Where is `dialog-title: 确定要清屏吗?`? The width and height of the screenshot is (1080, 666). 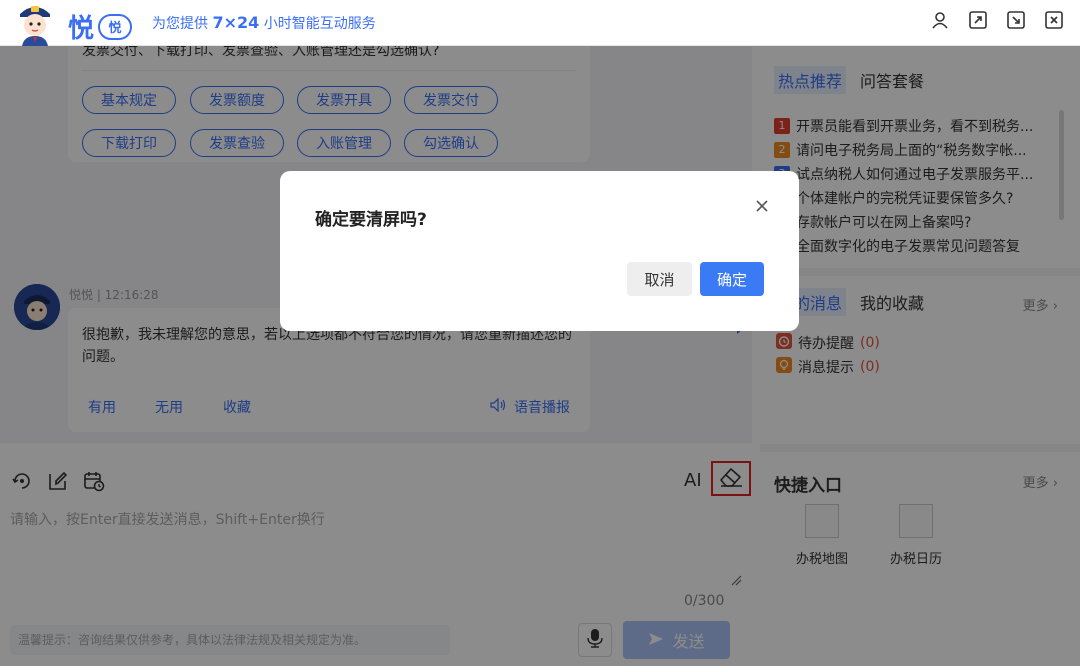 dialog-title: 确定要清屏吗? is located at coordinates (371, 220).